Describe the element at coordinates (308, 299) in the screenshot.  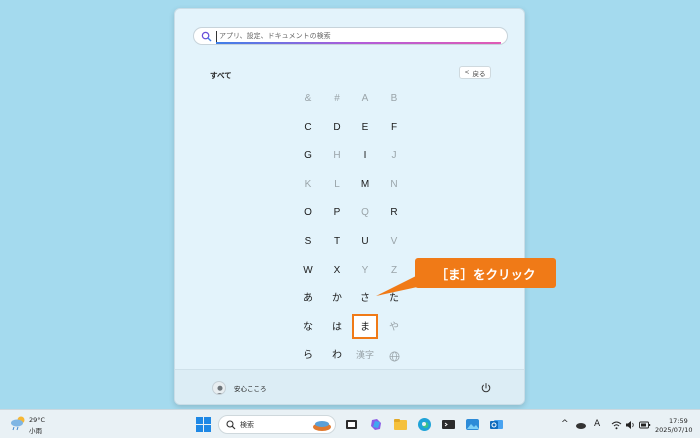
I see `letter-index-item: あ` at that location.